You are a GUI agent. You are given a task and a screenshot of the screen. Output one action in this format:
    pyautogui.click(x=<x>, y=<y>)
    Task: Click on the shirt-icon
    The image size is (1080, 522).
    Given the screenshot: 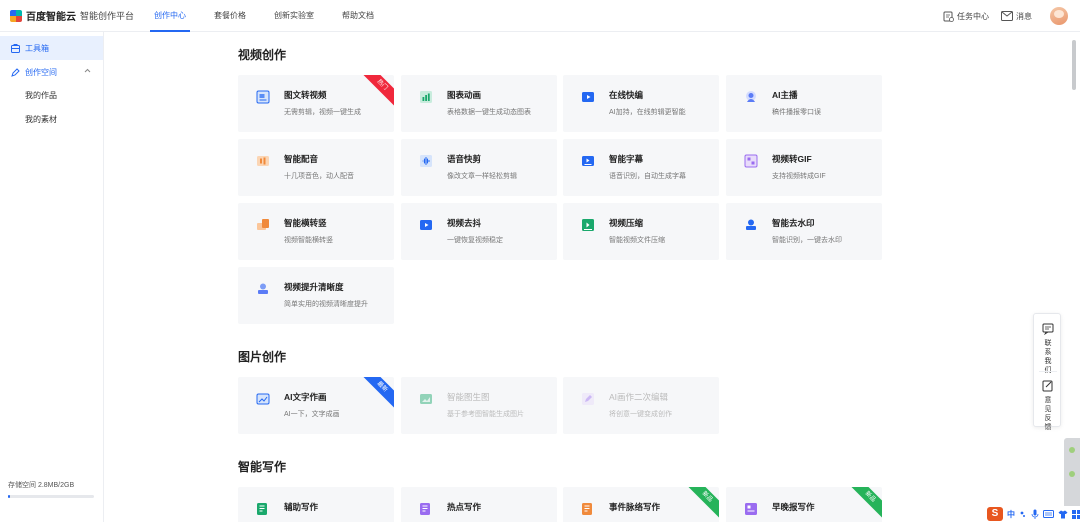 What is the action you would take?
    pyautogui.click(x=1063, y=514)
    